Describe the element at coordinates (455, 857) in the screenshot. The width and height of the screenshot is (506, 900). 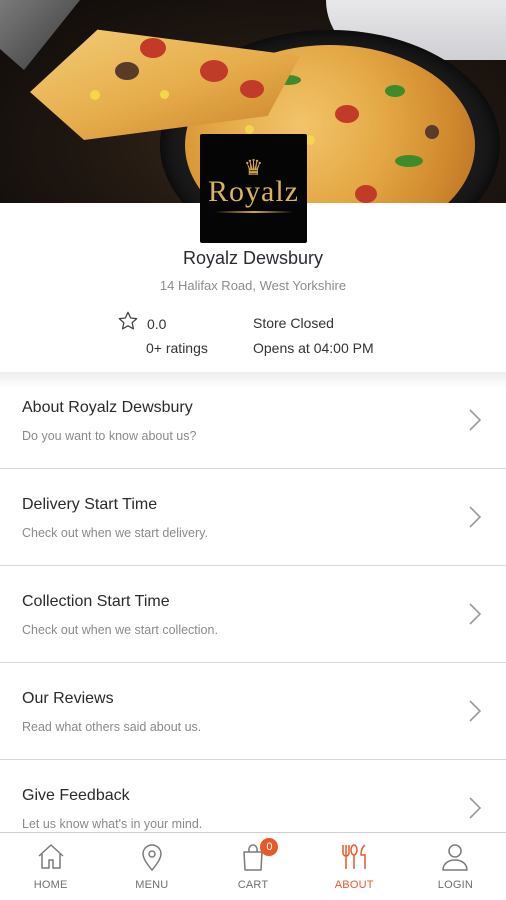
I see `user-icon` at that location.